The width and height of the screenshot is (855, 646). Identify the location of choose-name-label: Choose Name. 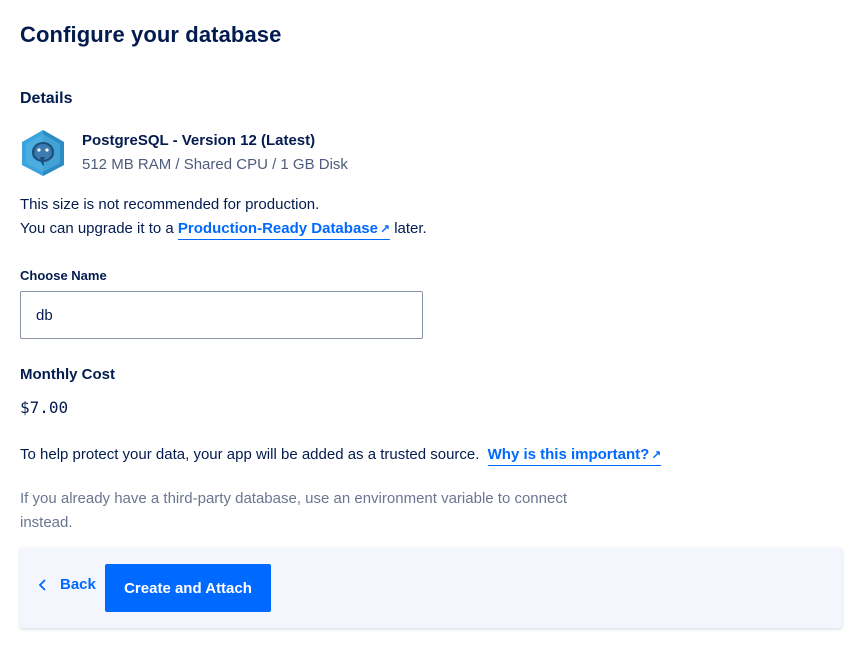
(63, 275).